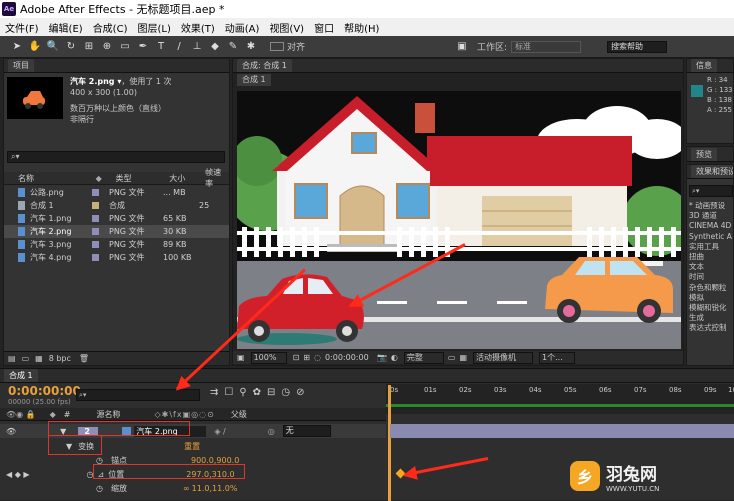 Image resolution: width=734 pixels, height=501 pixels. I want to click on search-help-input: 搜索帮助, so click(637, 46).